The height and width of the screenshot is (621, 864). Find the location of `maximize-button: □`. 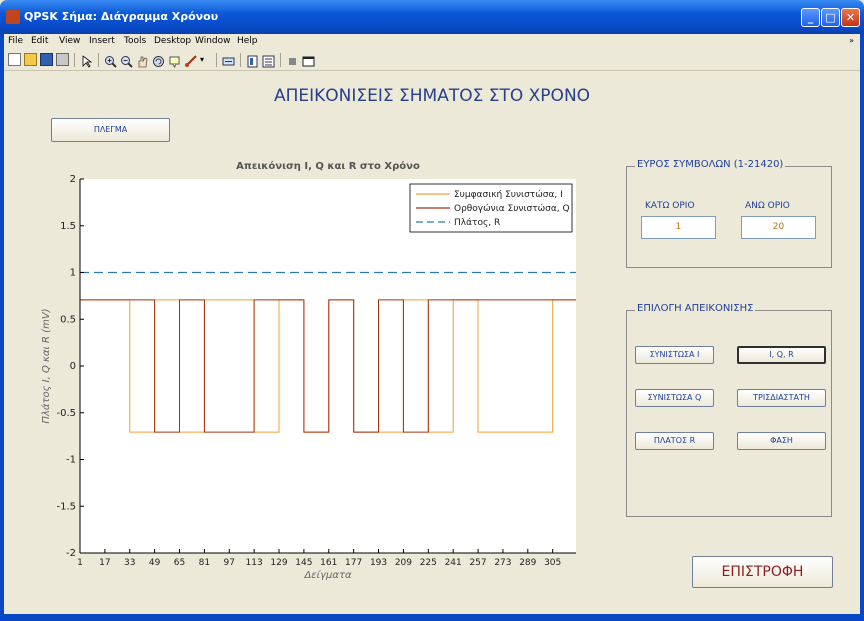

maximize-button: □ is located at coordinates (830, 17).